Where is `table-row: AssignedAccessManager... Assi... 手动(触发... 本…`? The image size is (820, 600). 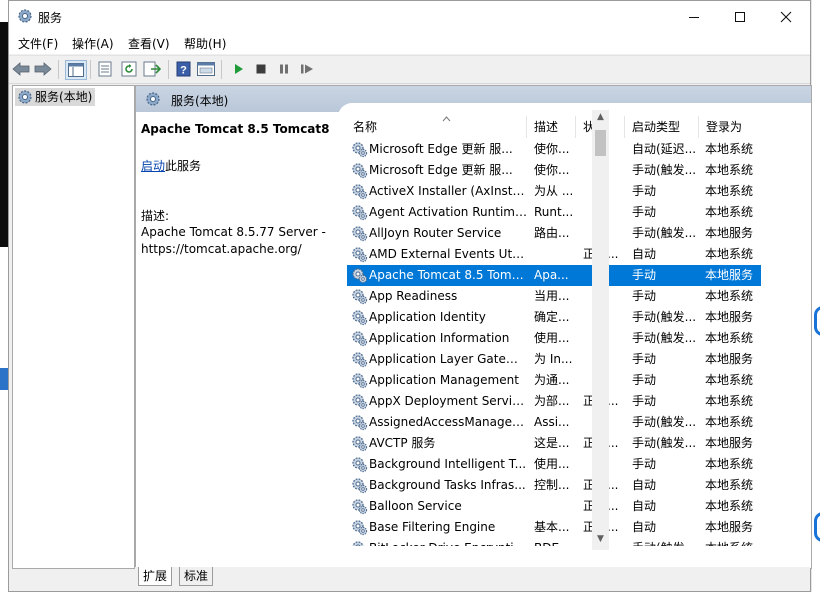
table-row: AssignedAccessManager... Assi... 手动(触发... 本… is located at coordinates (554, 422).